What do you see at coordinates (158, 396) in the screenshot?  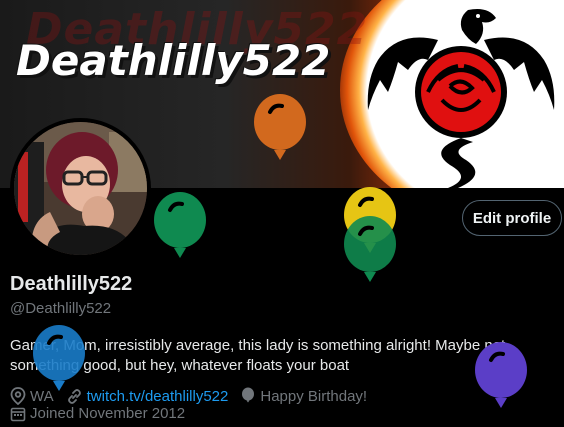 I see `website-link: twitch.tv/deathlilly522` at bounding box center [158, 396].